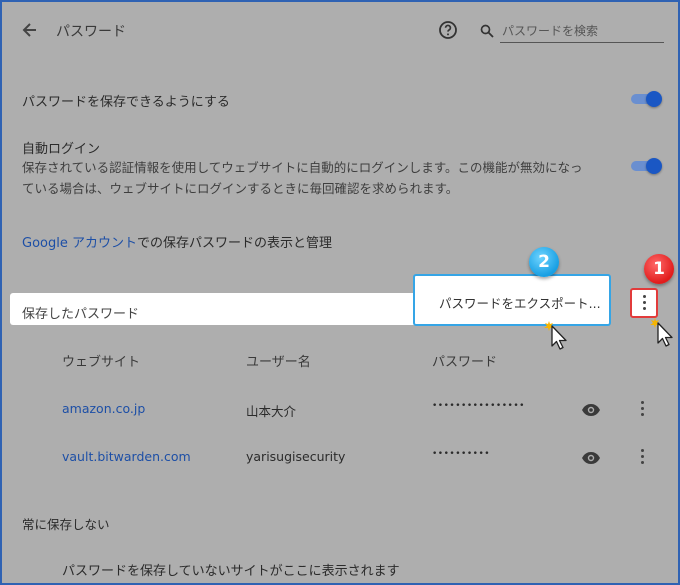 The image size is (680, 585). I want to click on column-header-username: ユーザー名, so click(278, 362).